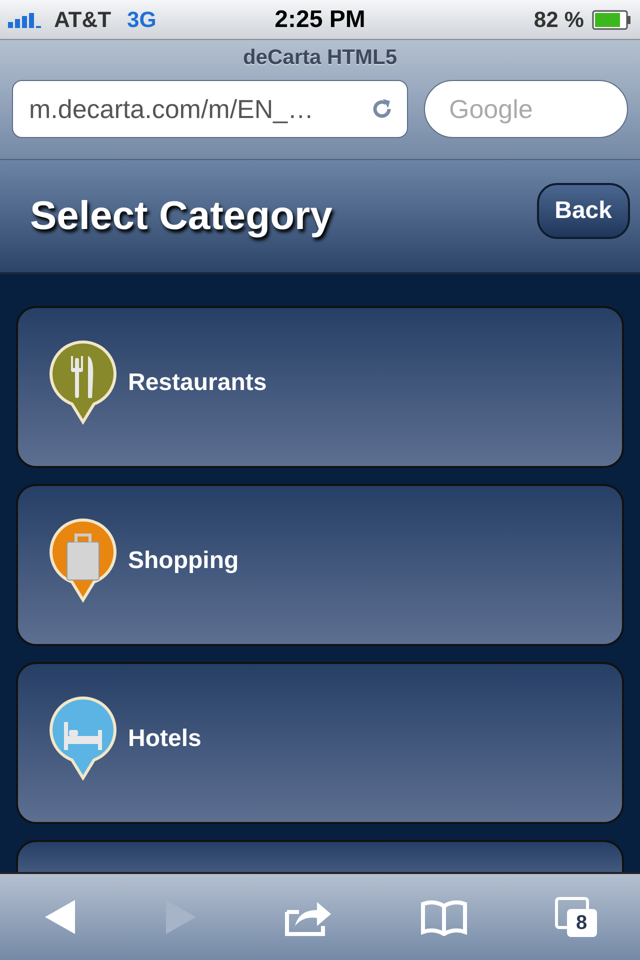 Image resolution: width=640 pixels, height=960 pixels. What do you see at coordinates (583, 211) in the screenshot?
I see `back-button: Back` at bounding box center [583, 211].